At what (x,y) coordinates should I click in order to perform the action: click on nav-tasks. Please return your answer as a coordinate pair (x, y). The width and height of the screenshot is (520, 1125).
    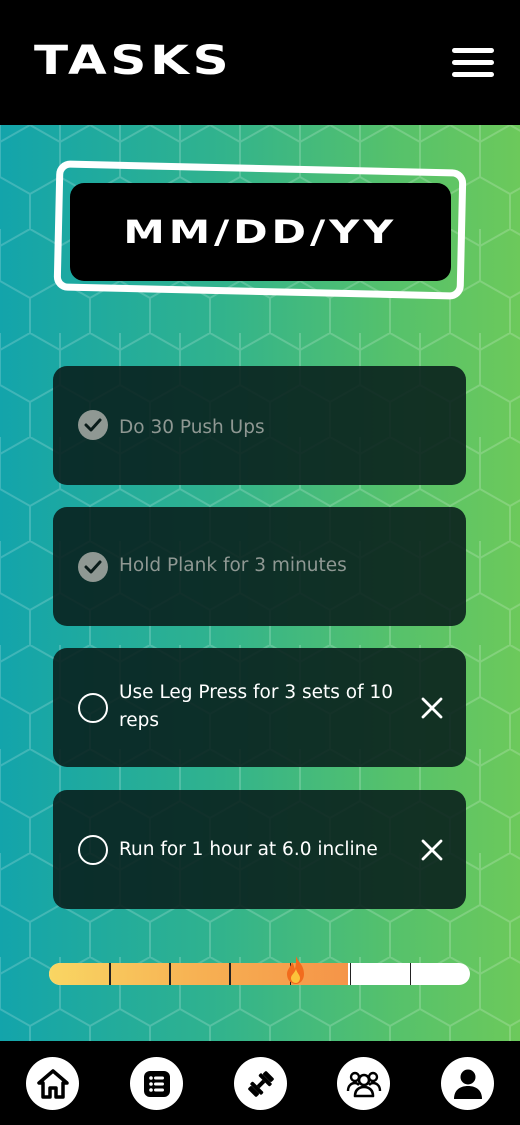
    Looking at the image, I should click on (156, 1083).